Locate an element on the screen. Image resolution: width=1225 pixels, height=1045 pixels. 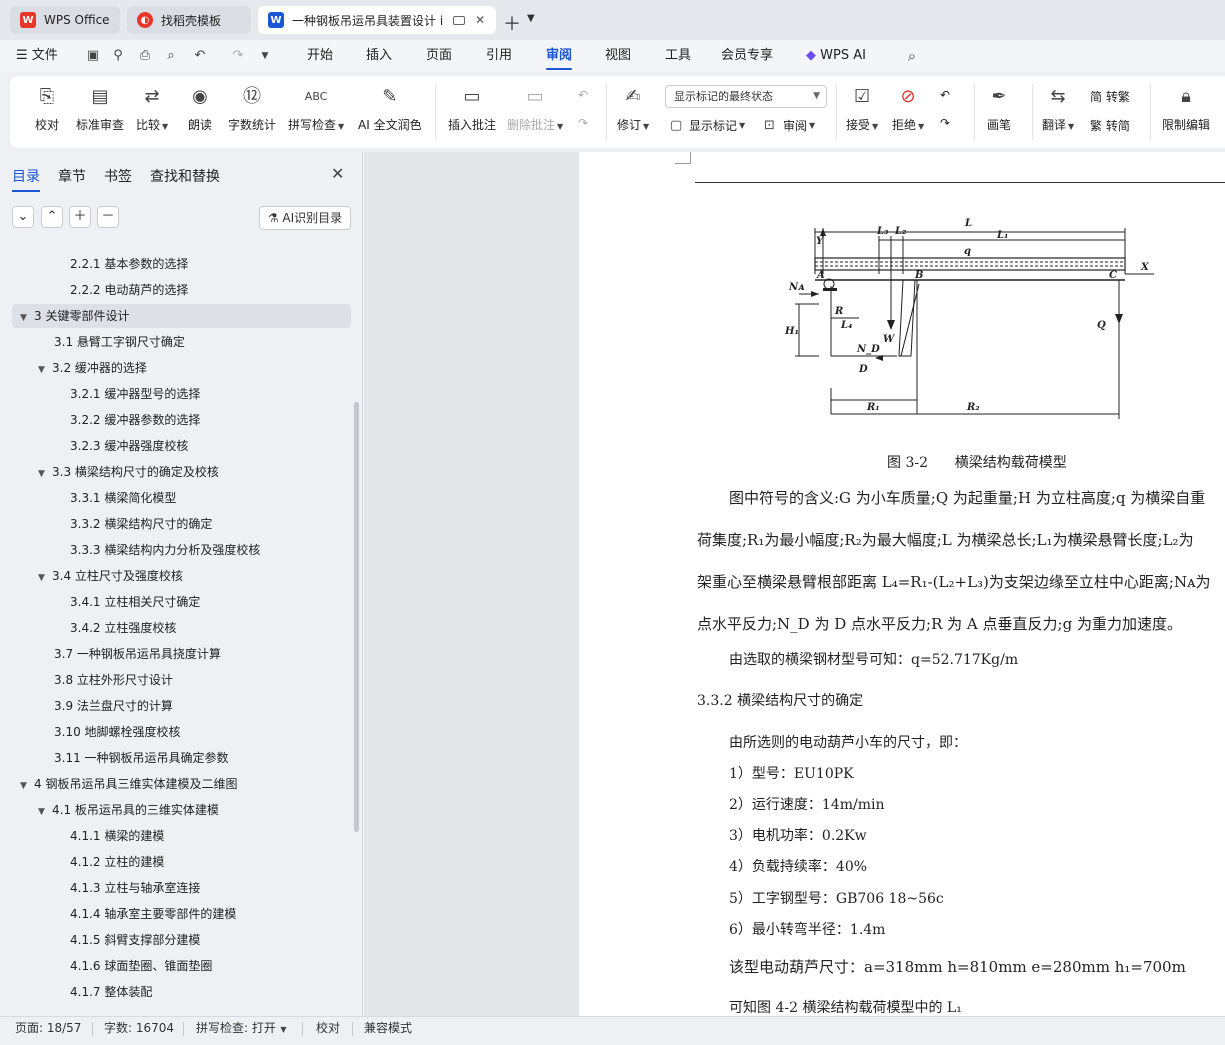
save-icon: ▣ is located at coordinates (93, 56).